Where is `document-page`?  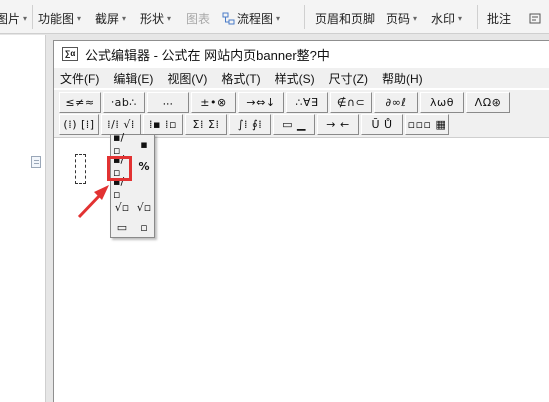
document-page is located at coordinates (23, 218).